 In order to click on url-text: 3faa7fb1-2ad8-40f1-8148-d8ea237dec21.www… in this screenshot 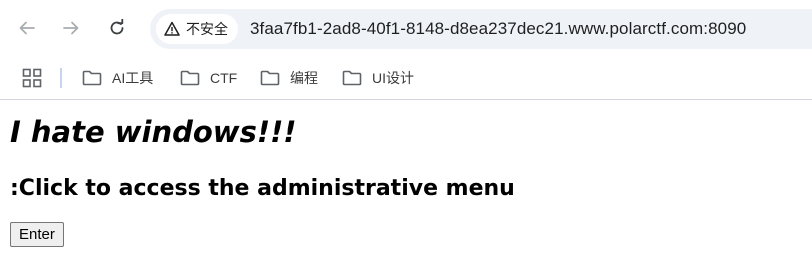, I will do `click(498, 29)`.